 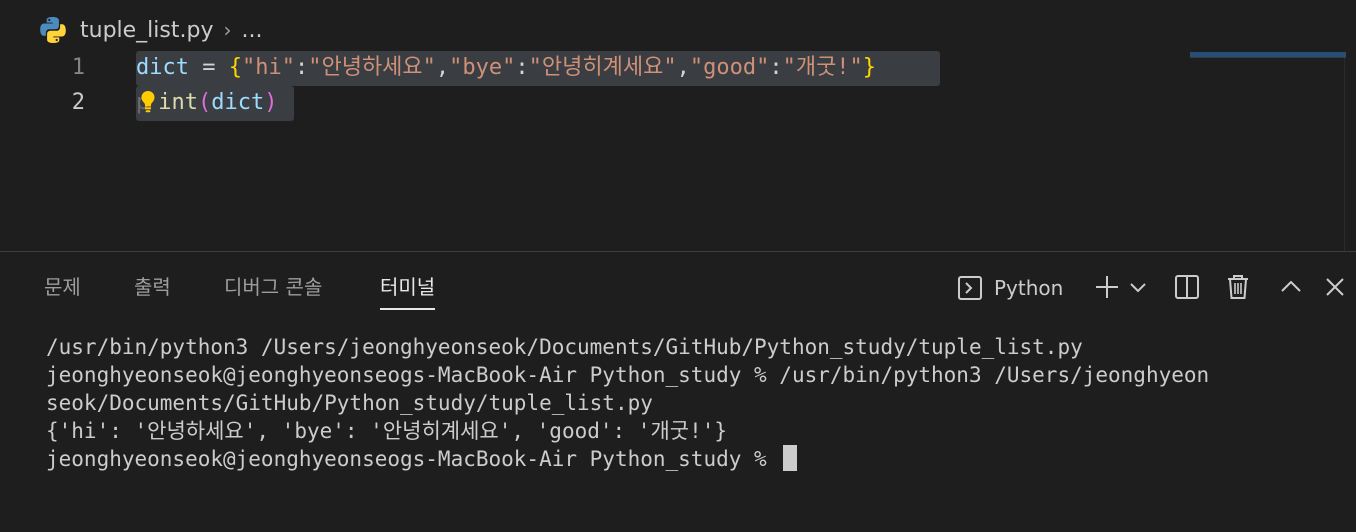 What do you see at coordinates (408, 290) in the screenshot?
I see `tab-terminal: 터미널` at bounding box center [408, 290].